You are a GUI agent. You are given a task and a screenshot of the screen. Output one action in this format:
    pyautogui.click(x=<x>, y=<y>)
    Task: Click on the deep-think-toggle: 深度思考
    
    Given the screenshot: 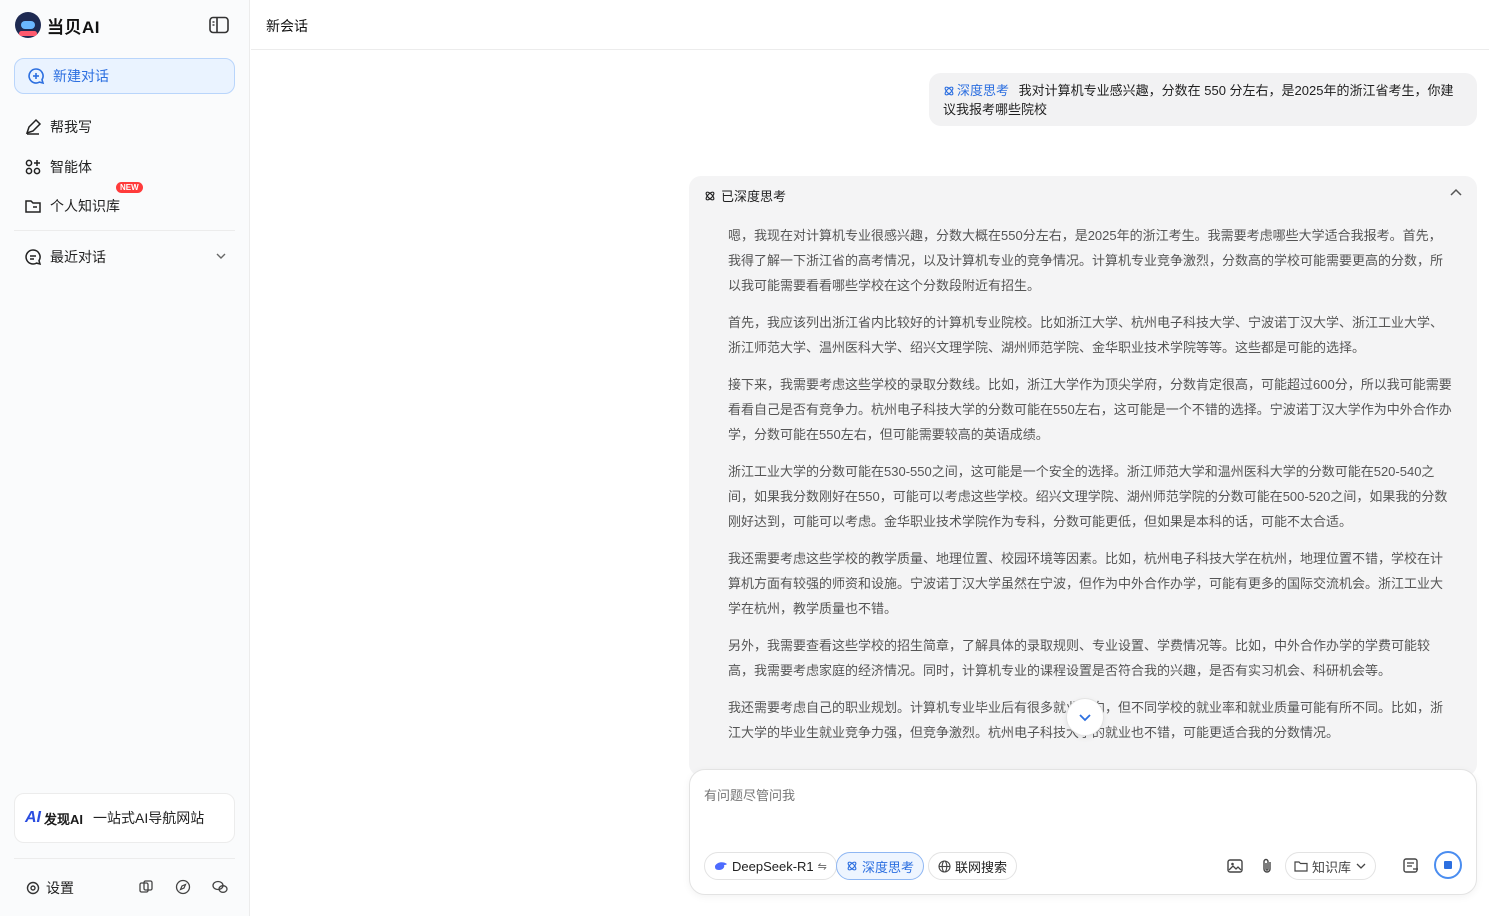 What is the action you would take?
    pyautogui.click(x=880, y=866)
    